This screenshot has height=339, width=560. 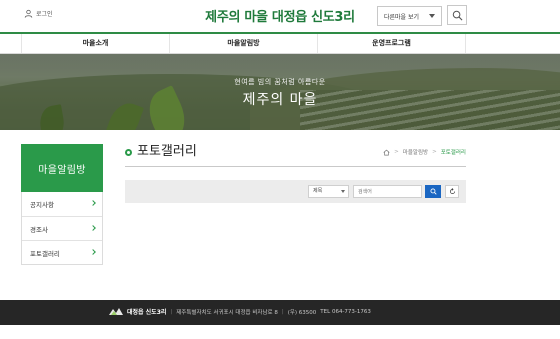 What do you see at coordinates (62, 204) in the screenshot?
I see `sidebar-item-notices: 공지사항` at bounding box center [62, 204].